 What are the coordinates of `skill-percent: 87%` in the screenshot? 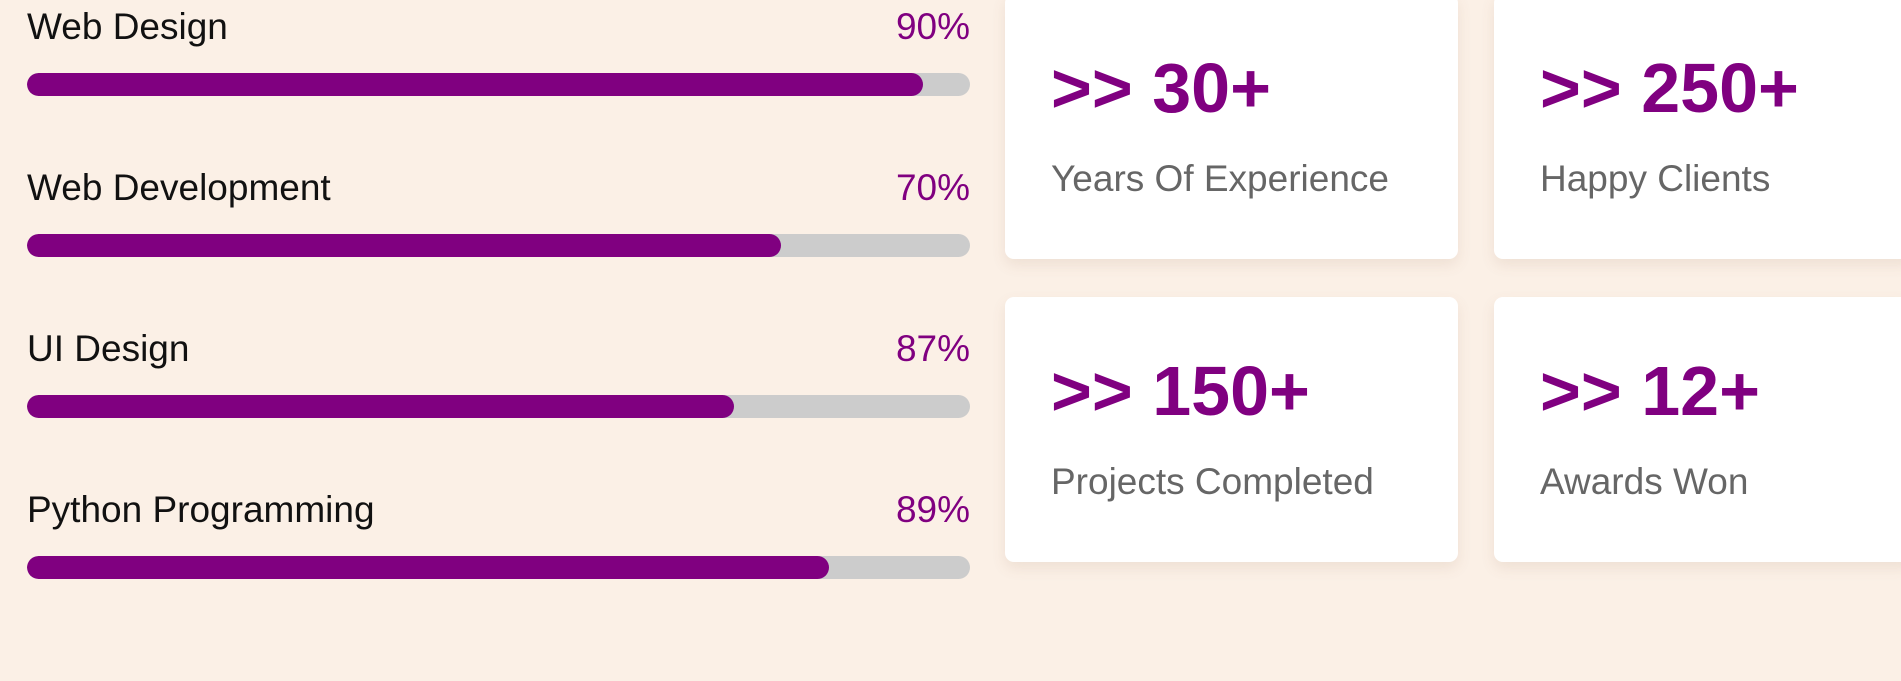 It's located at (932, 348).